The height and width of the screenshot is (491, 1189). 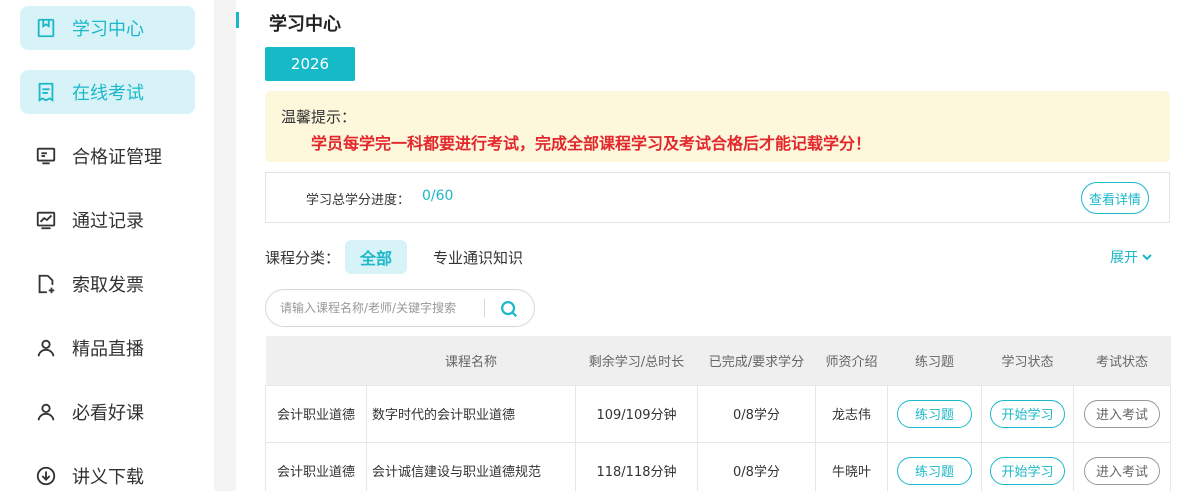 I want to click on sidebar-item-download: 讲义下载, so click(x=107, y=472).